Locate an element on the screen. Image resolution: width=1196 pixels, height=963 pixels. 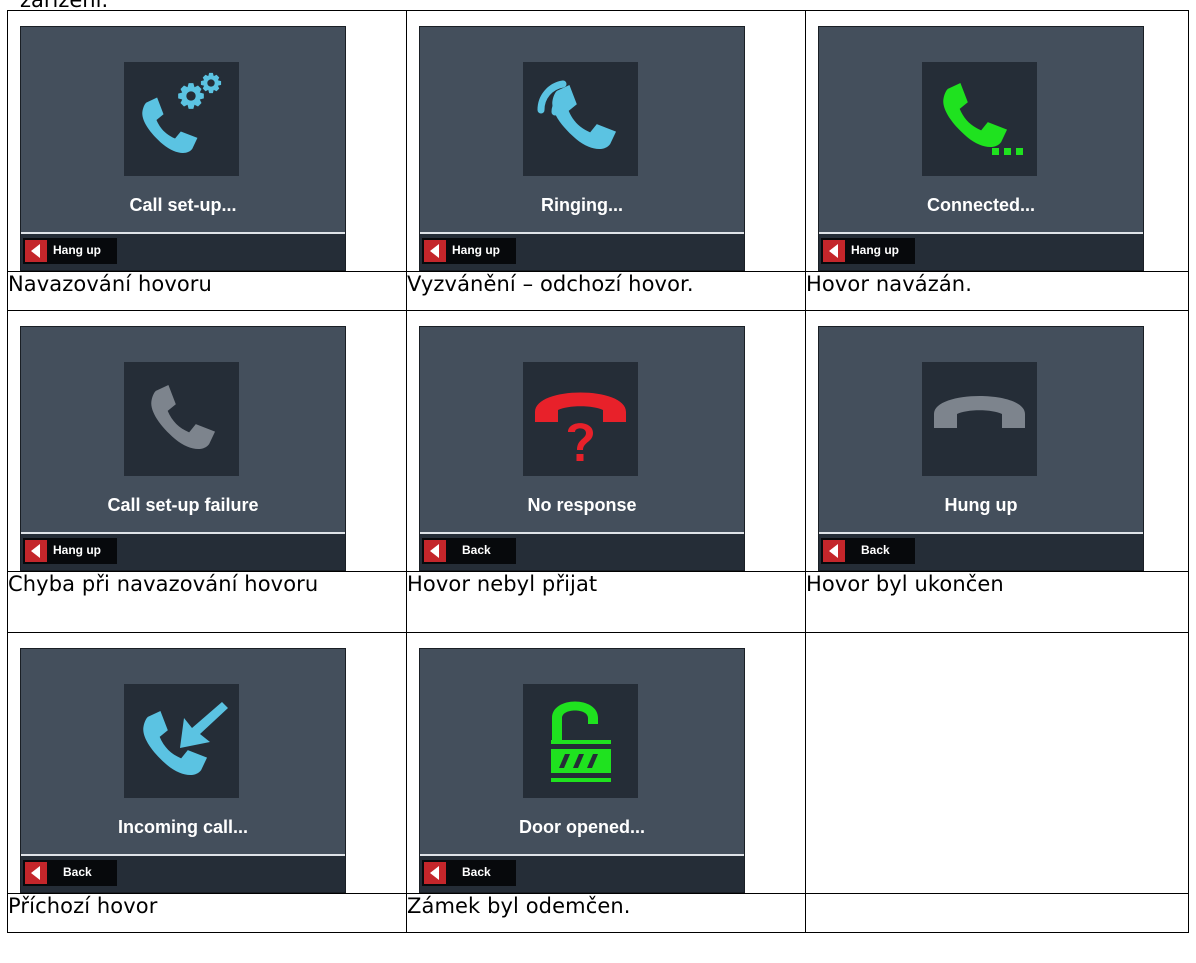
state-cell: Connected... Hang up is located at coordinates (997, 141).